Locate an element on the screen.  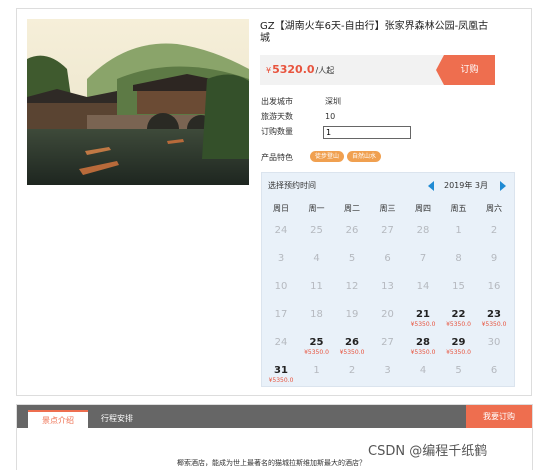
day-number: 7 is located at coordinates (423, 258).